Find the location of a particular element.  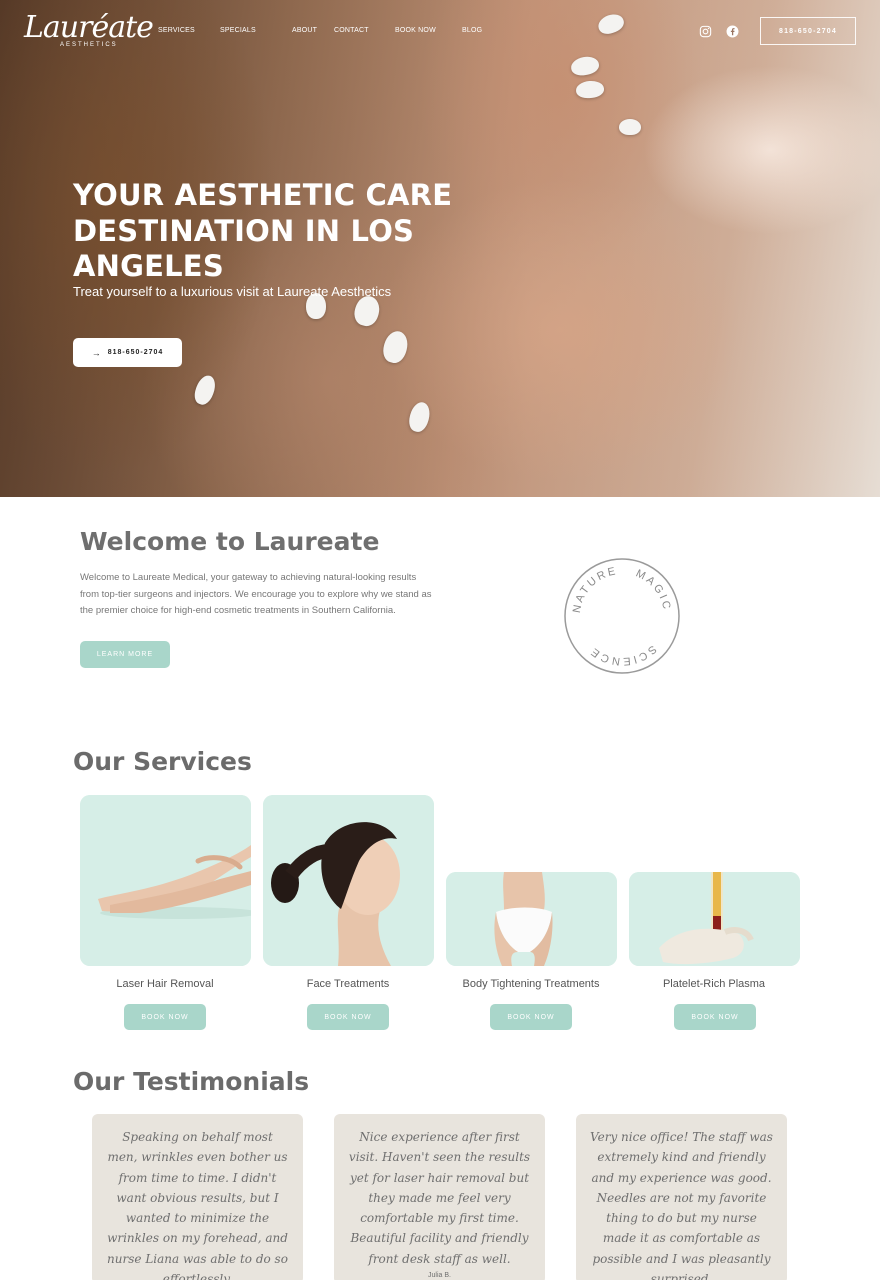

nav-contact: CONTACT is located at coordinates (364, 30).